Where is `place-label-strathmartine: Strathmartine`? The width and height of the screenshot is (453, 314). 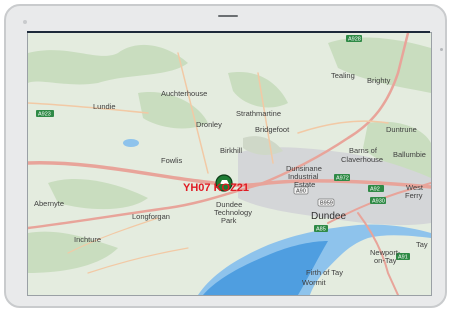
place-label-strathmartine: Strathmartine is located at coordinates (258, 113).